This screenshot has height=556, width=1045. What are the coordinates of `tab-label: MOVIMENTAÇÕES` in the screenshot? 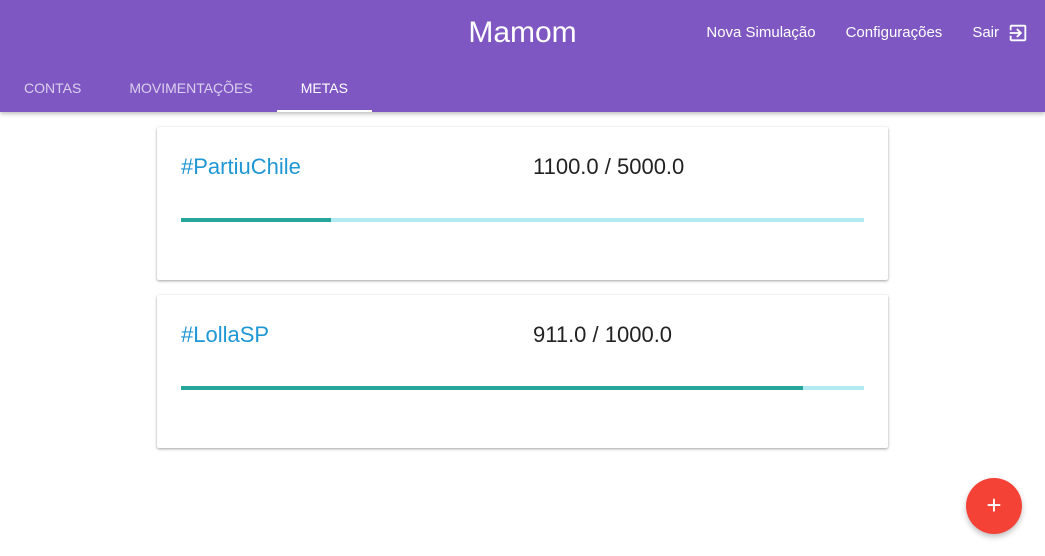 It's located at (191, 88).